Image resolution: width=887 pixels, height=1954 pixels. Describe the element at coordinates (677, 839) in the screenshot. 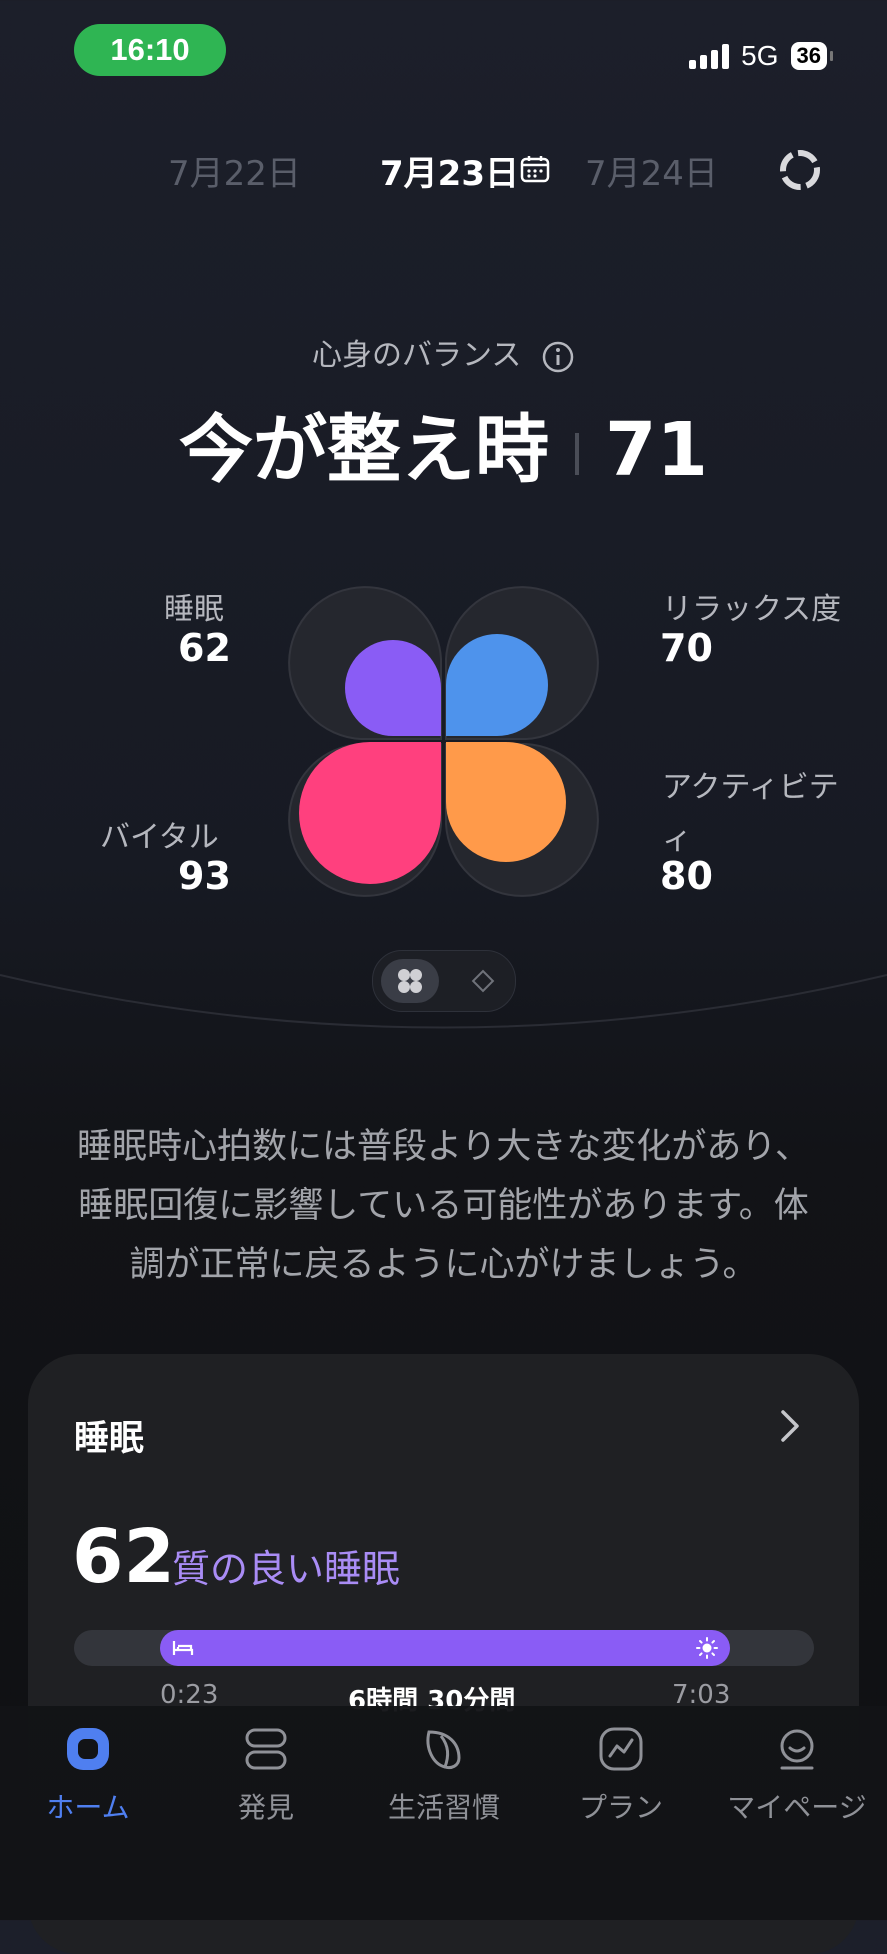

I see `metric-activity-label-cont: ィ` at that location.